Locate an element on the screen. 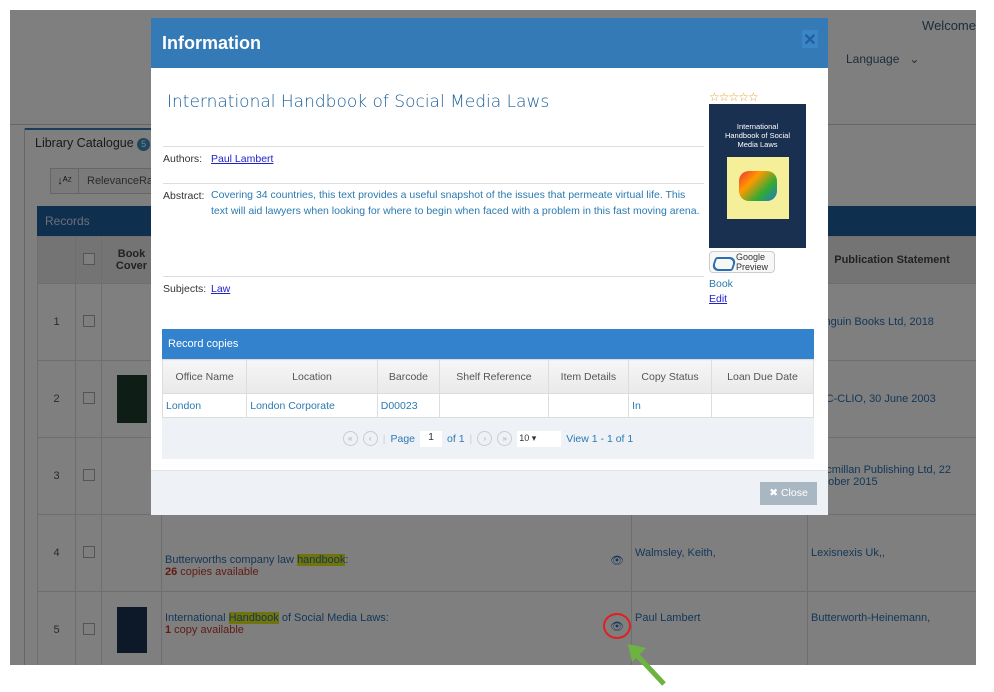 The image size is (994, 692). item-type: Book is located at coordinates (721, 284).